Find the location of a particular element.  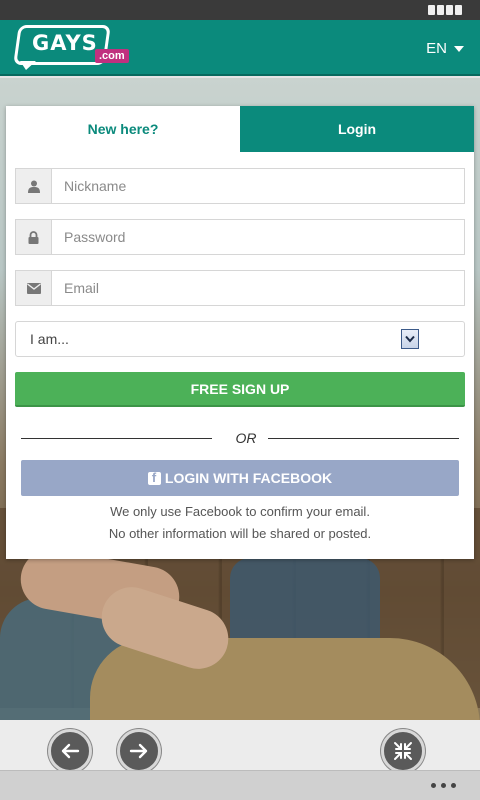

arrow-left-icon is located at coordinates (70, 751).